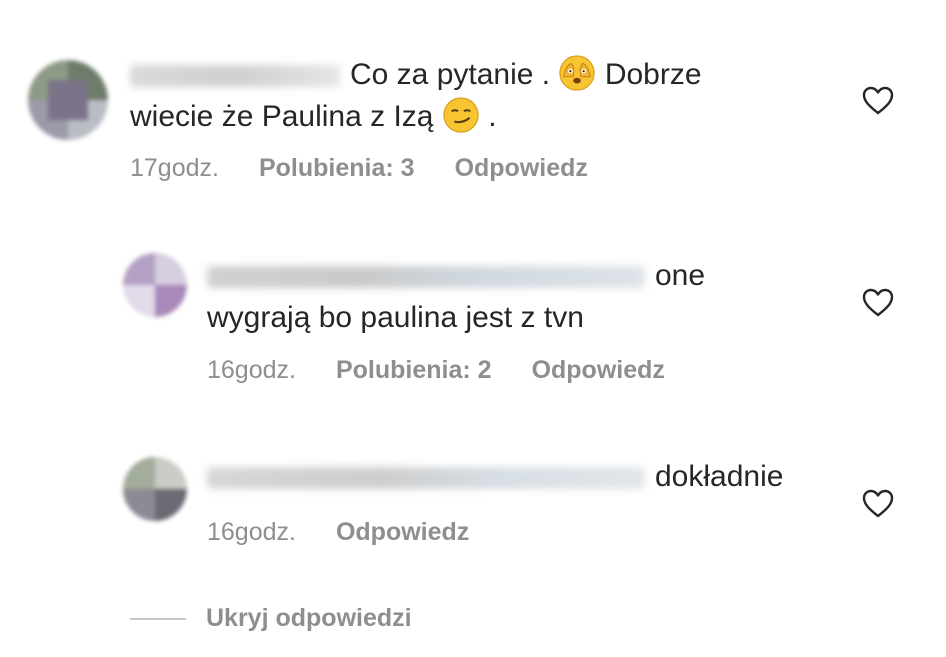 This screenshot has height=657, width=946. I want to click on comment-text: one wygrają bo paulina jest z tvn, so click(456, 296).